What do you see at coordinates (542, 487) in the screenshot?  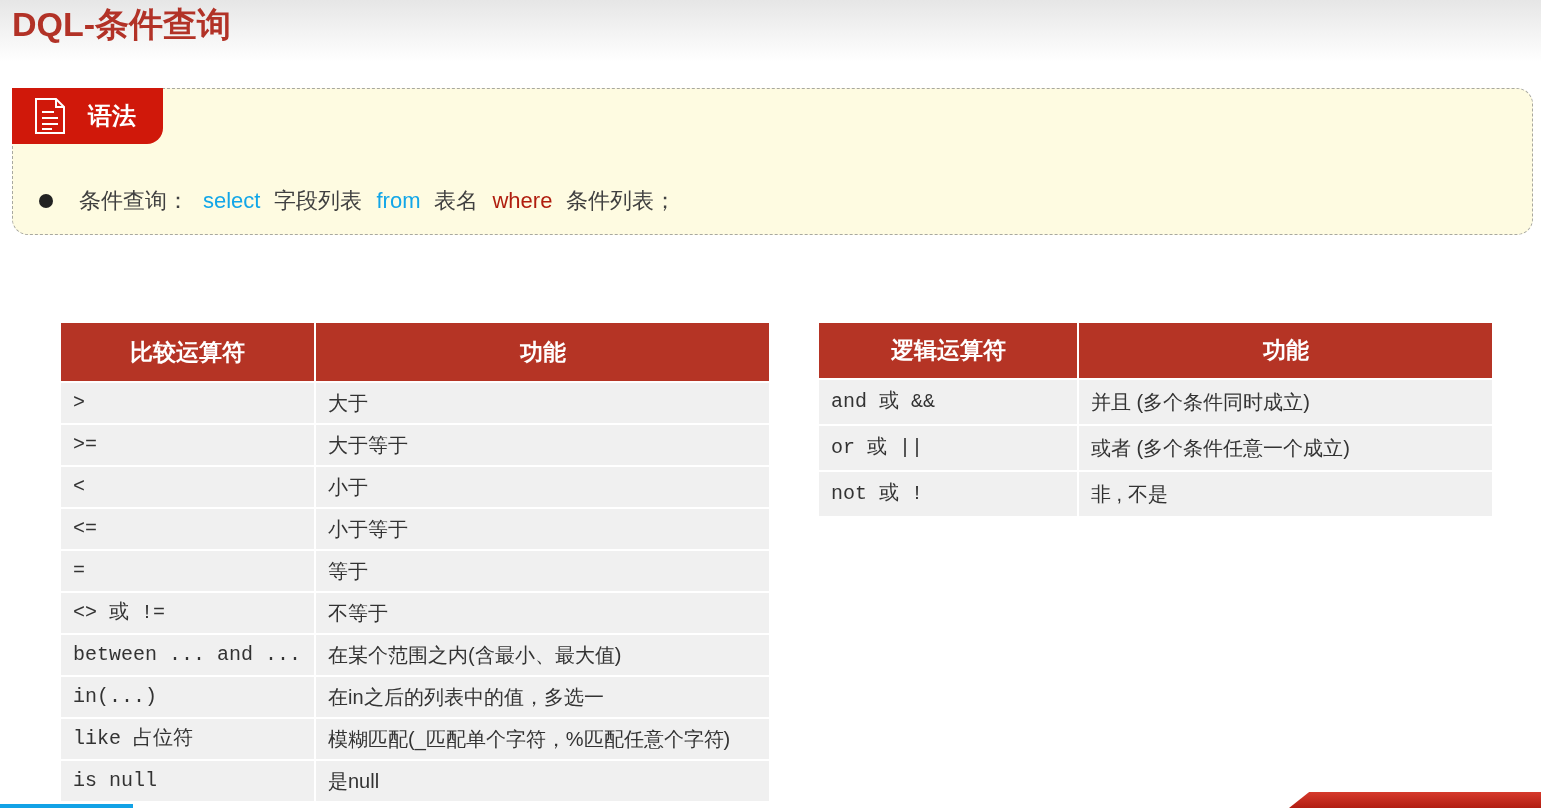 I see `table-cell: 小于` at bounding box center [542, 487].